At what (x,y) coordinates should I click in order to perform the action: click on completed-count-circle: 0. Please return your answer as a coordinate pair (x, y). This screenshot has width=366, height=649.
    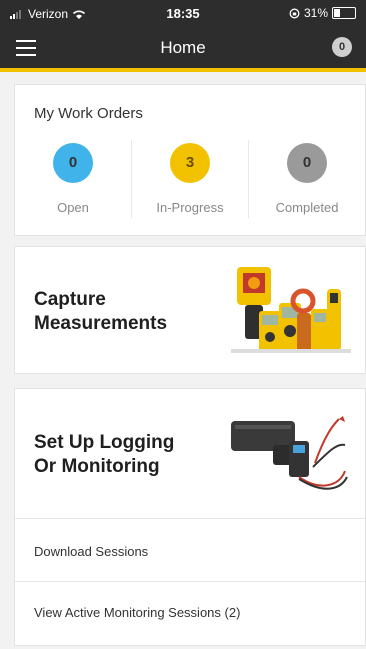
    Looking at the image, I should click on (307, 163).